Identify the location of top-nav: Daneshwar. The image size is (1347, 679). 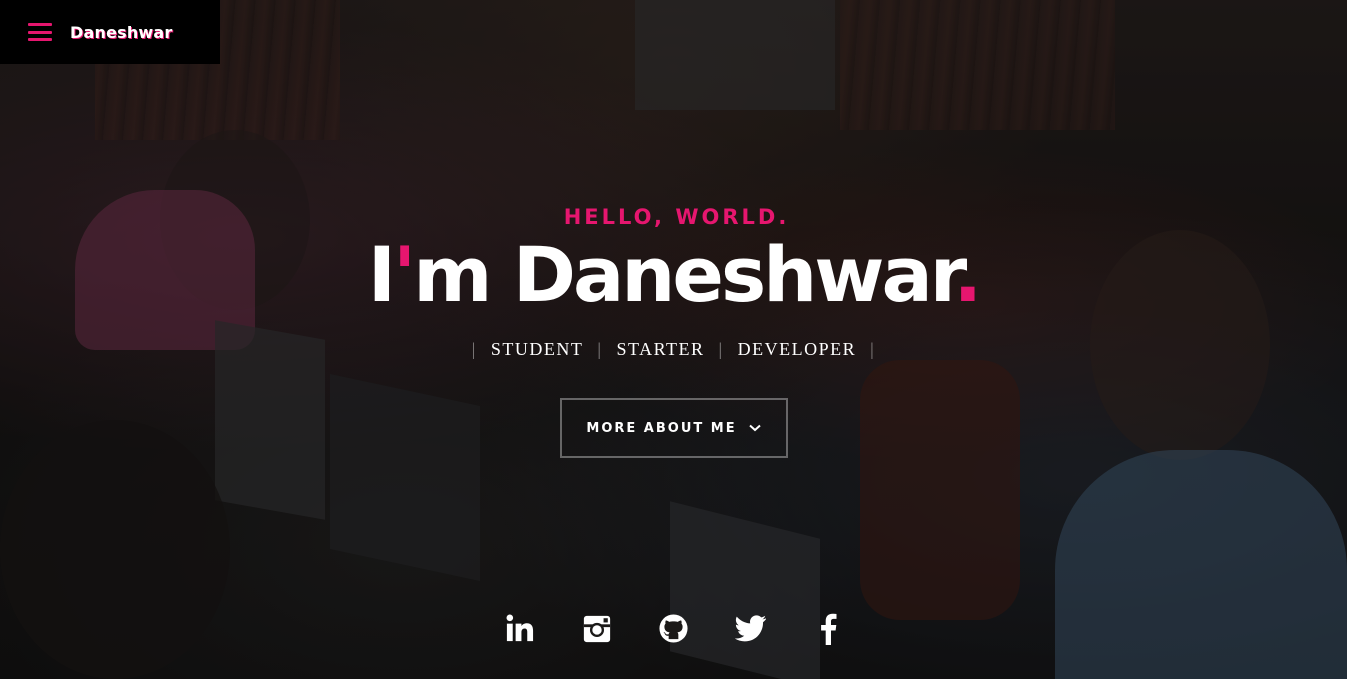
(110, 32).